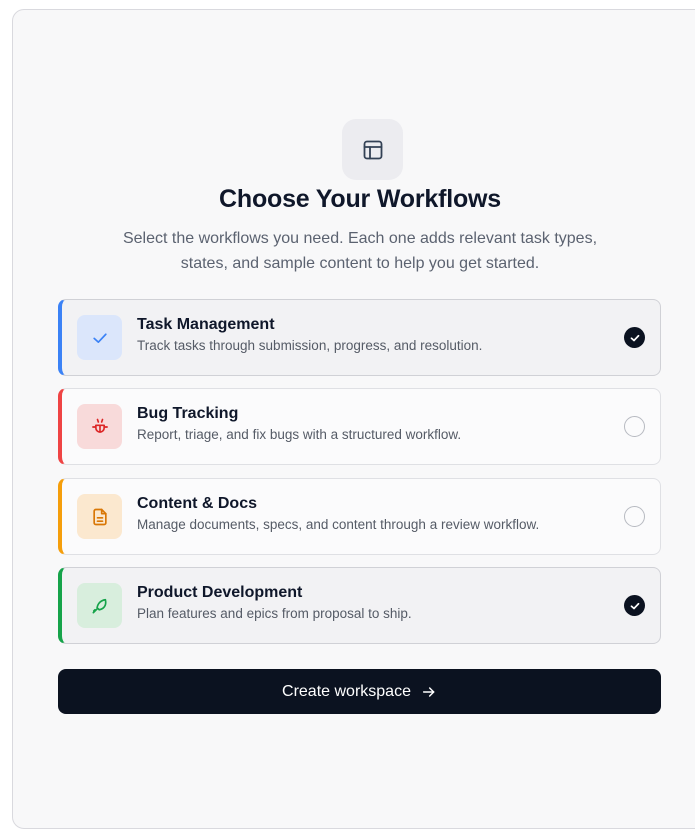 The height and width of the screenshot is (829, 695). I want to click on create-workspace-button: Create workspace, so click(359, 691).